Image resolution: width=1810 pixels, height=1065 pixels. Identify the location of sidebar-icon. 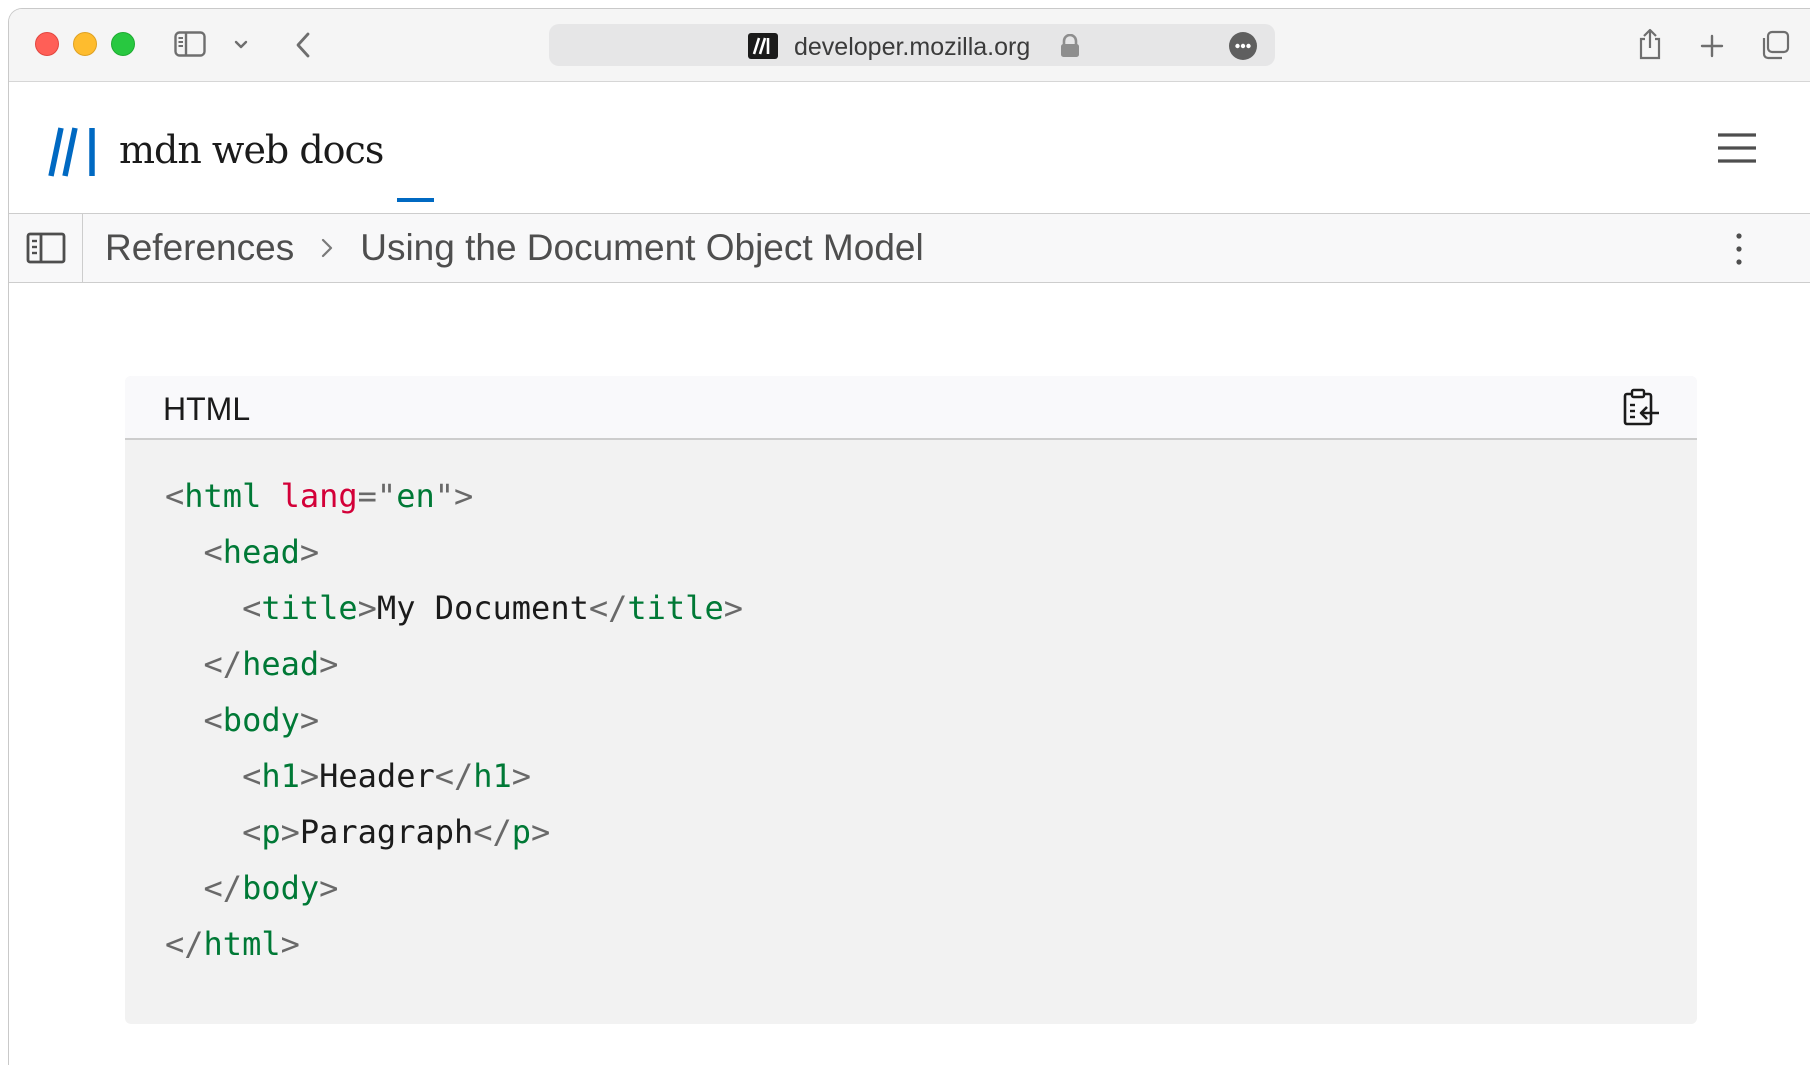
(190, 44).